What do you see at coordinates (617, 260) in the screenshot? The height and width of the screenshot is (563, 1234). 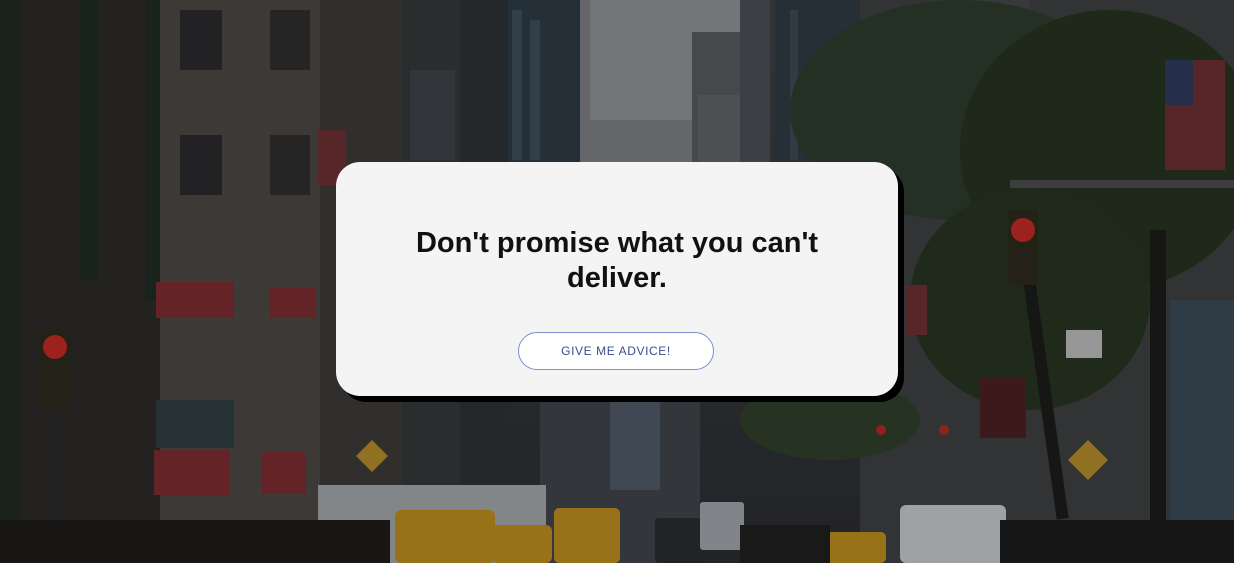 I see `advice-text: Don't promise what you can't deliver.` at bounding box center [617, 260].